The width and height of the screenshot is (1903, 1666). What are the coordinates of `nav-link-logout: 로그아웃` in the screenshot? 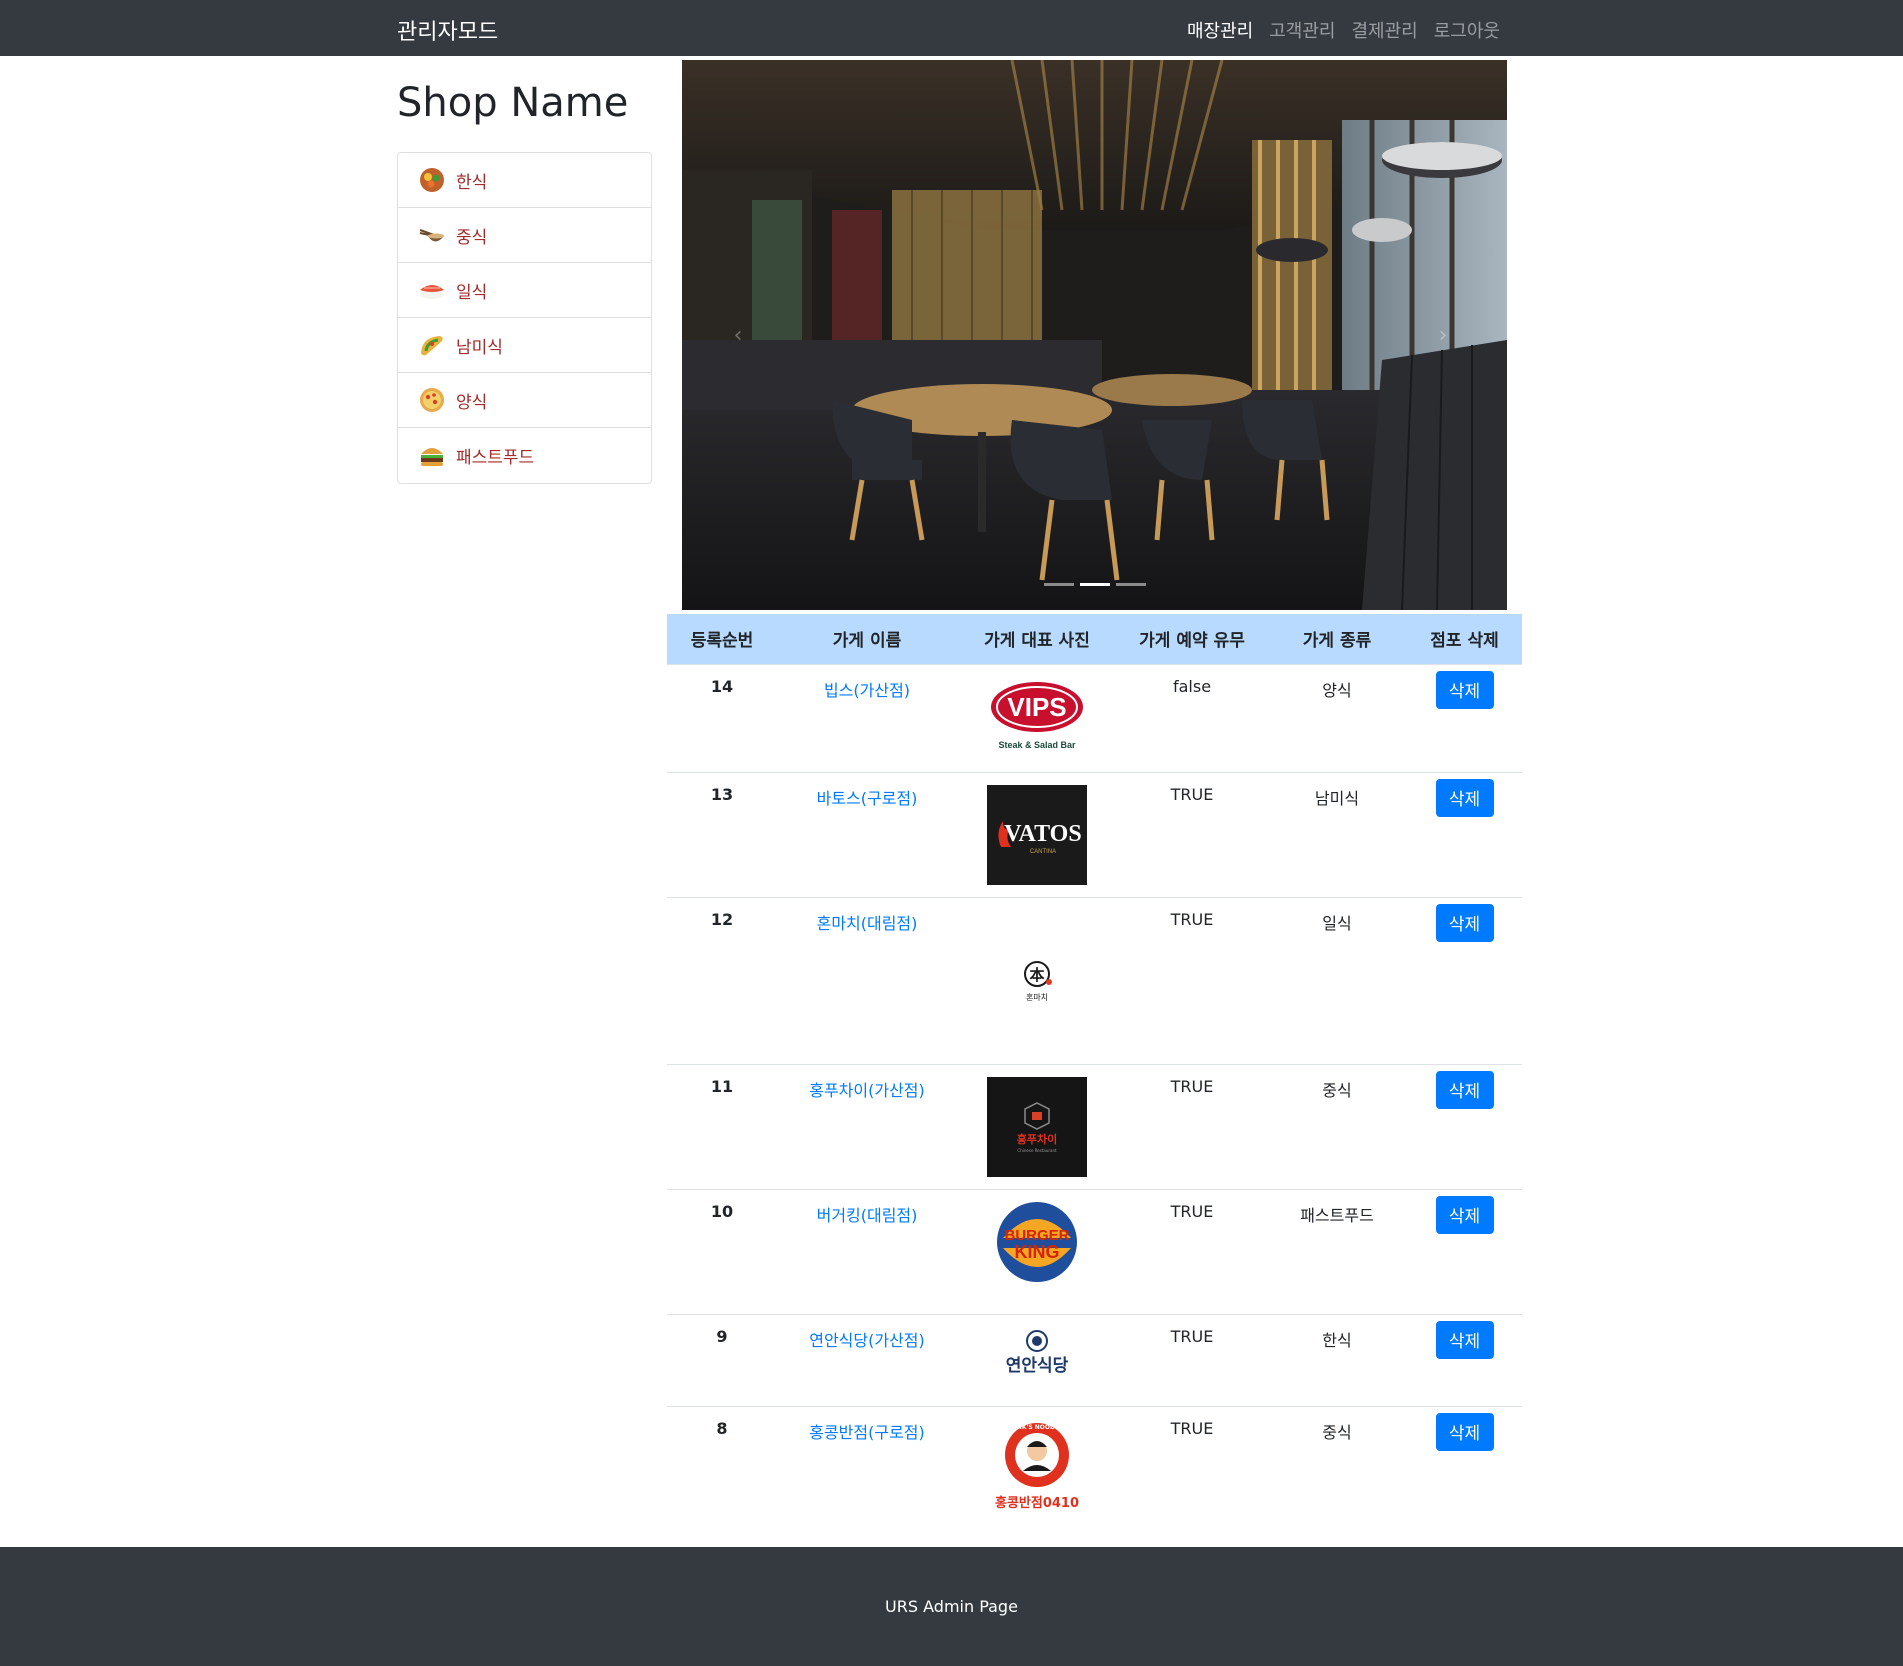 It's located at (1467, 30).